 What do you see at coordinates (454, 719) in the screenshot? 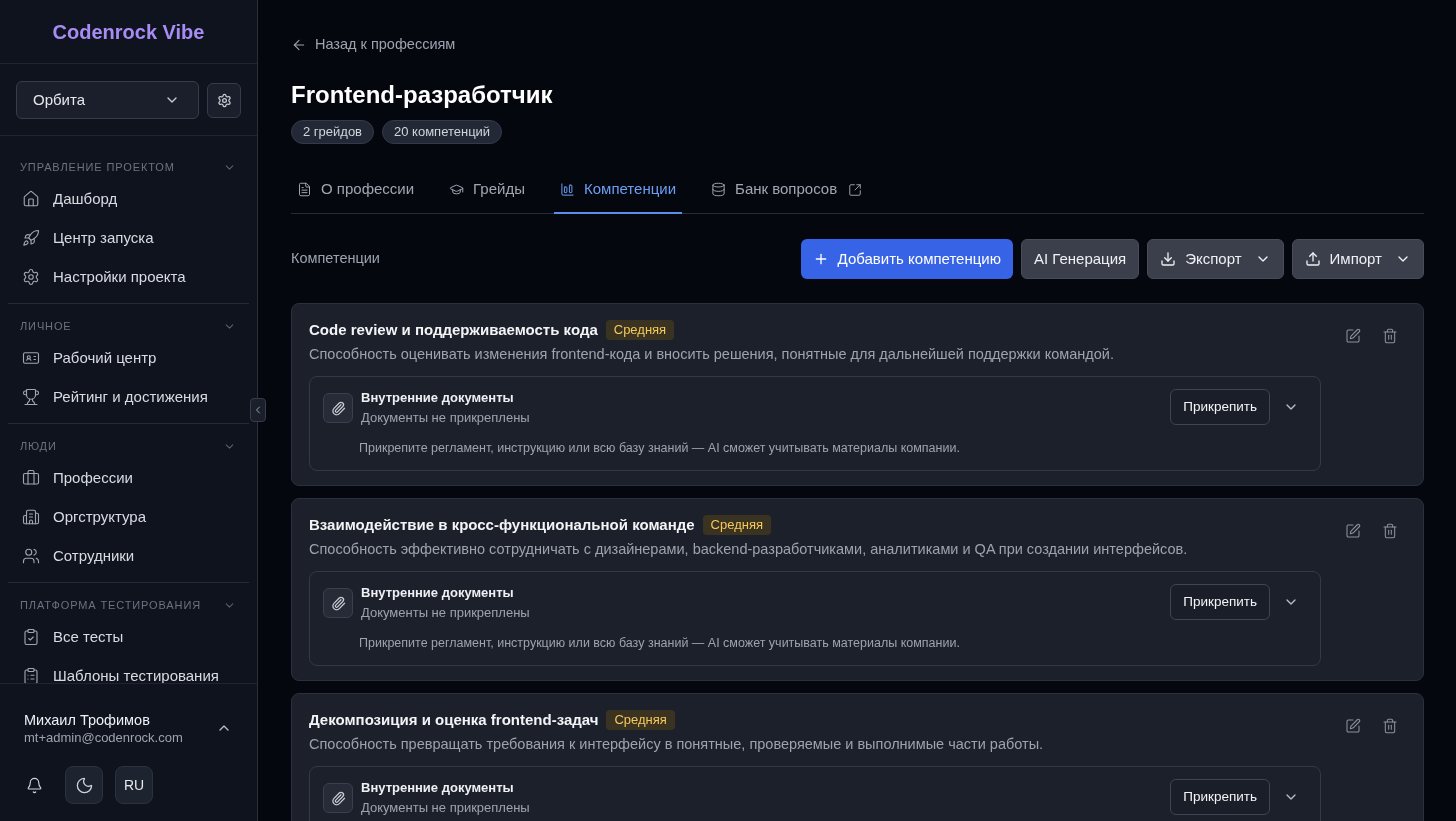
I see `competency-title: Декомпозиция и оценка frontend-задач` at bounding box center [454, 719].